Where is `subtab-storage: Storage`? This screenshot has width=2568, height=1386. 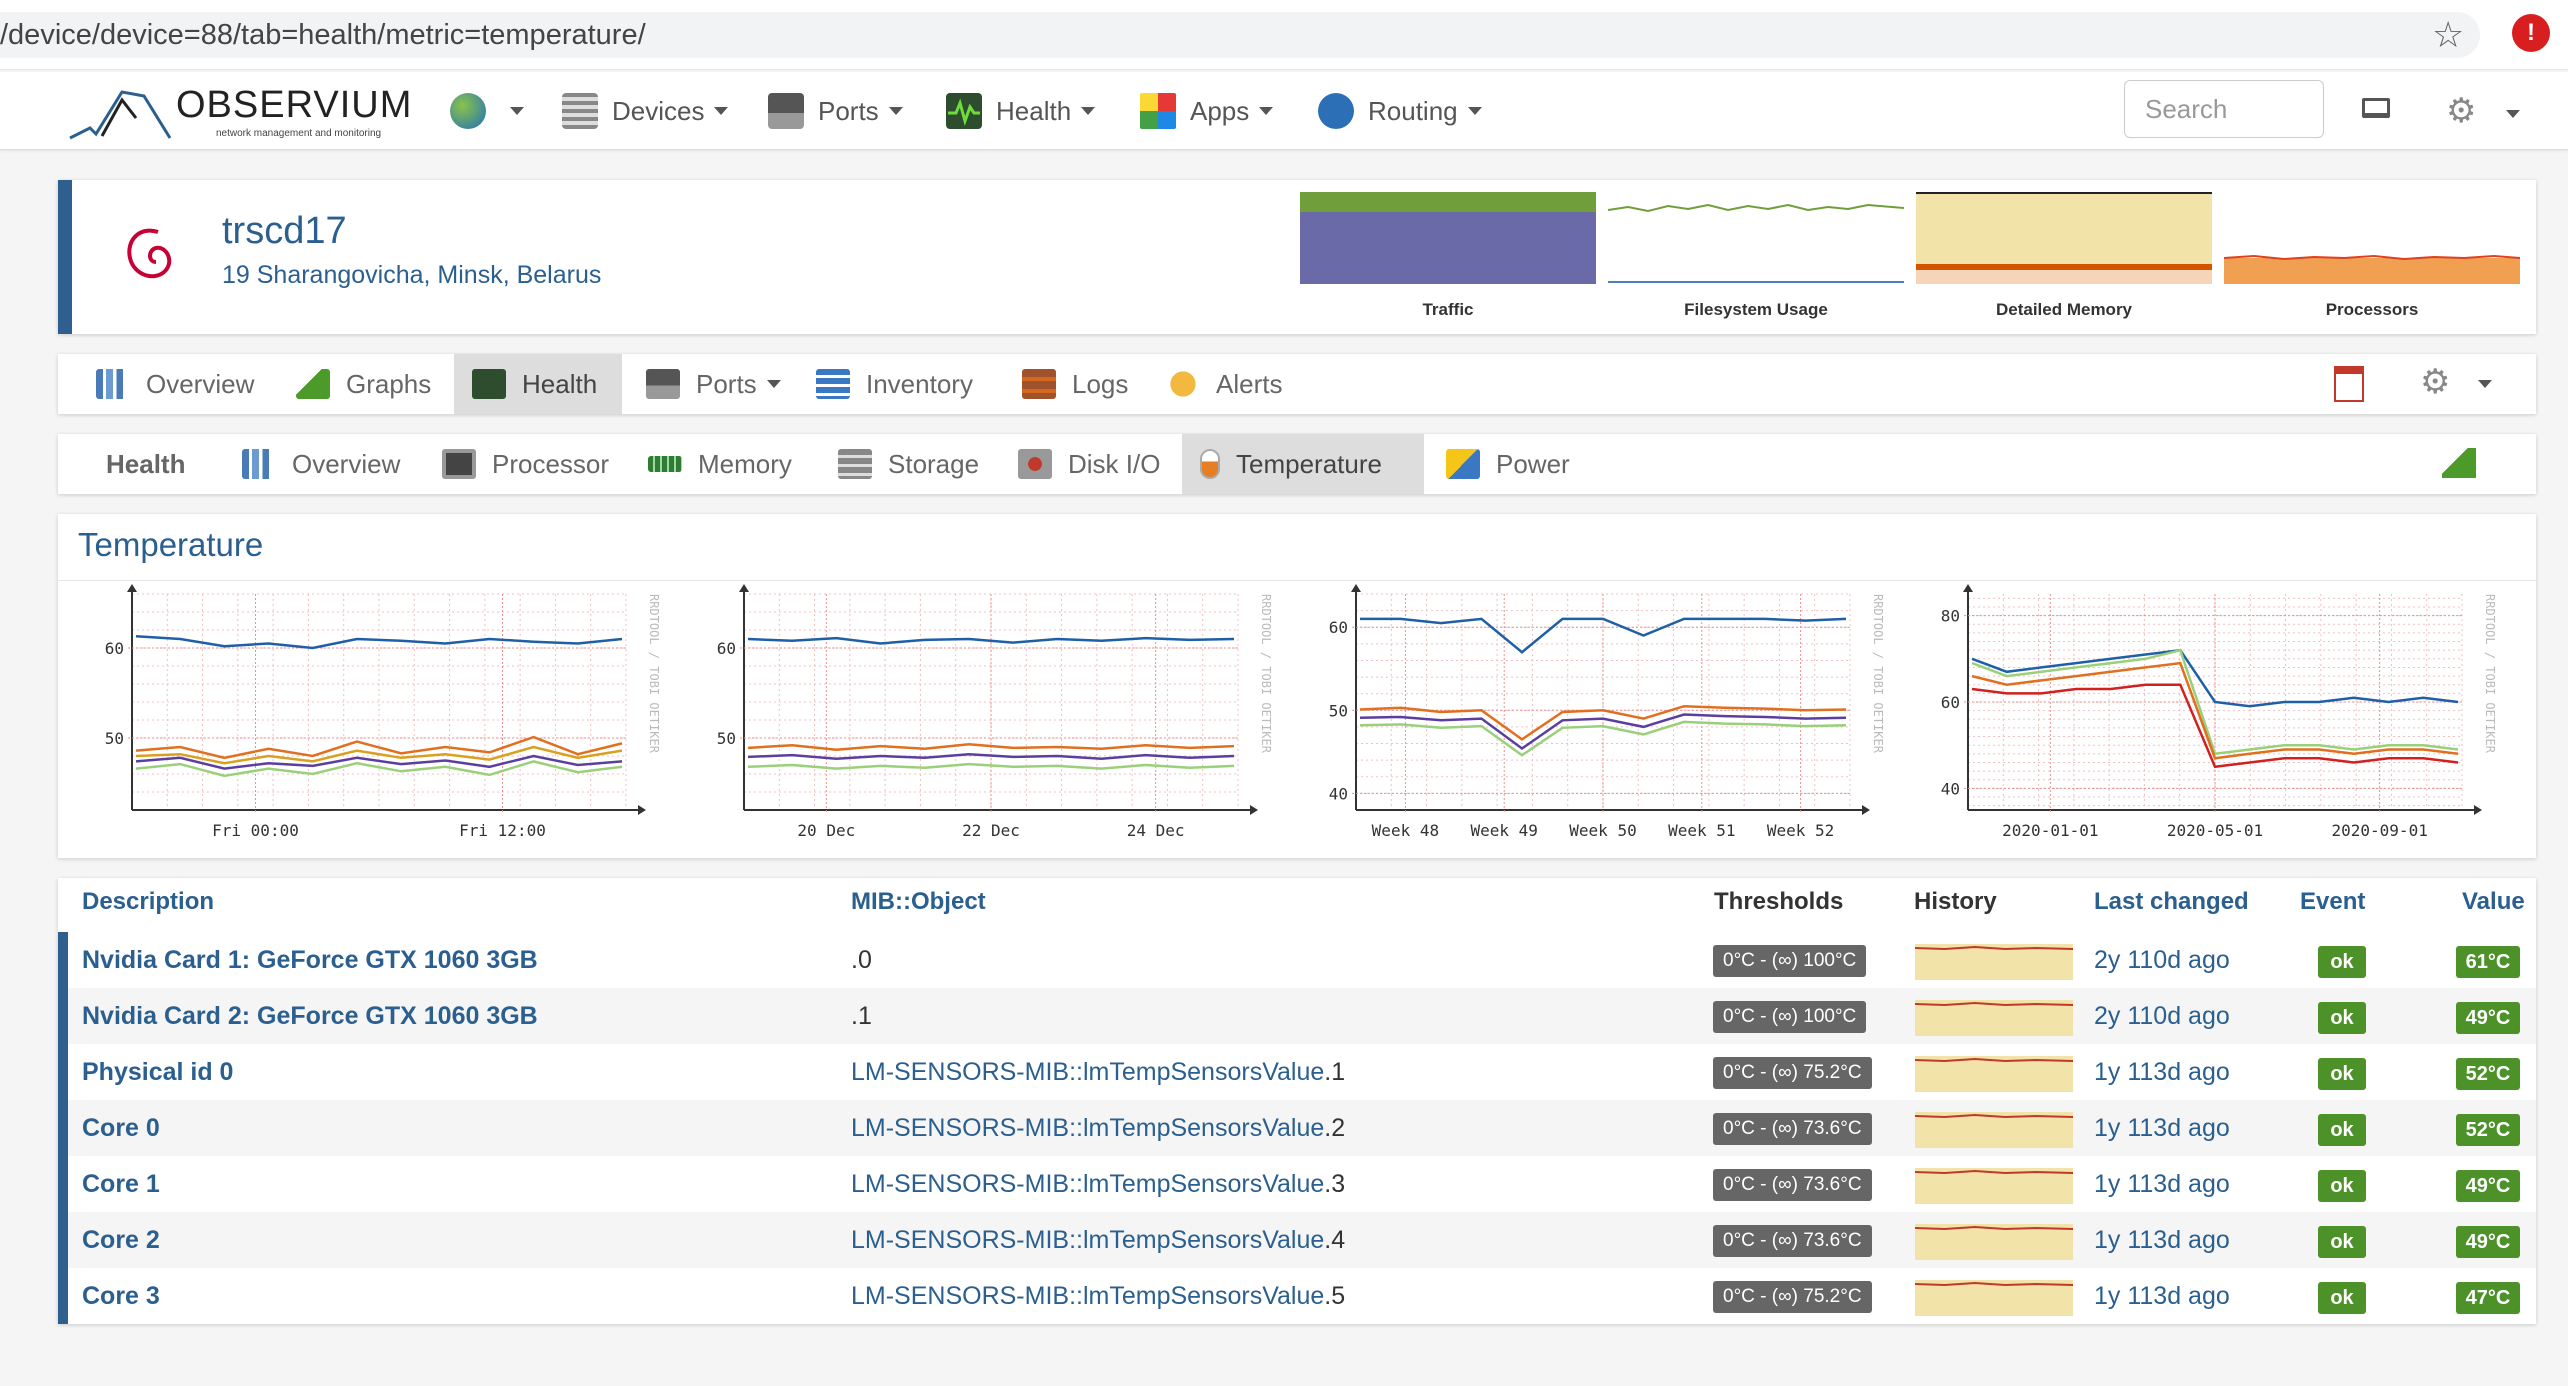
subtab-storage: Storage is located at coordinates (908, 464).